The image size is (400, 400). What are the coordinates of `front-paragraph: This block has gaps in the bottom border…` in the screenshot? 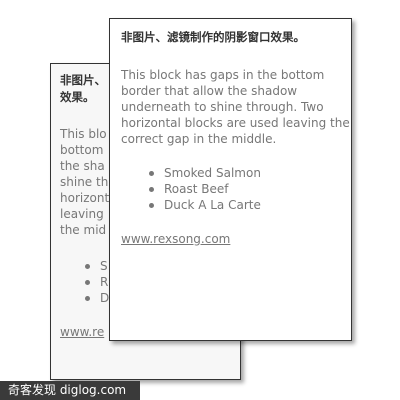 It's located at (235, 107).